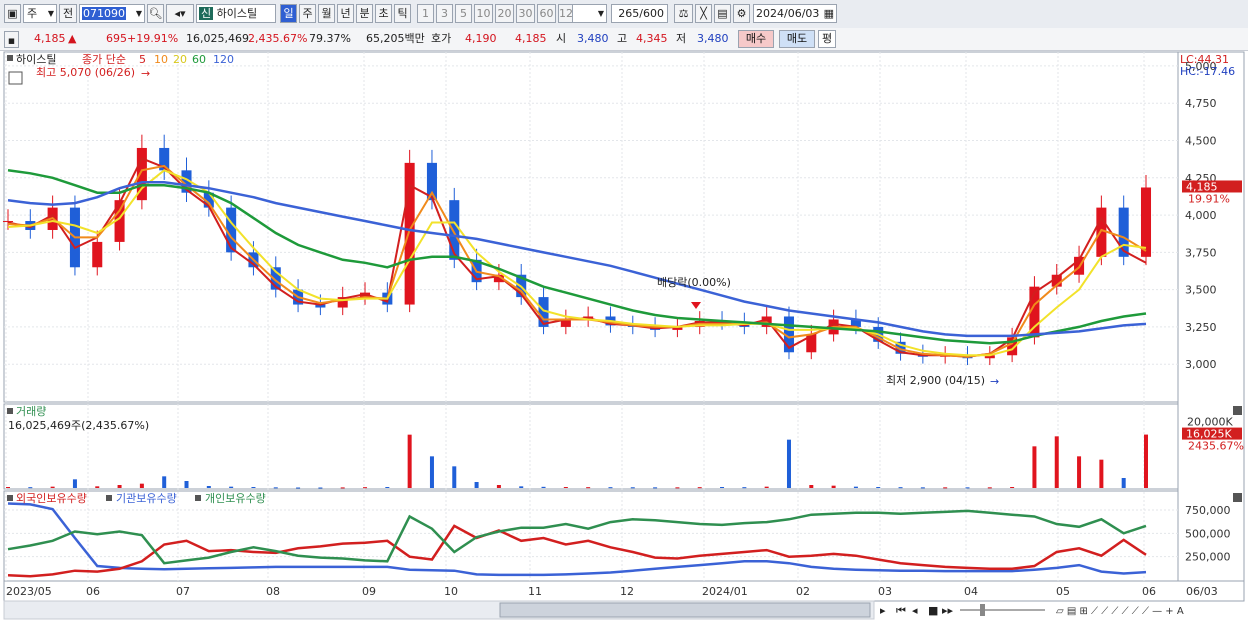  I want to click on scrollbar-thumb, so click(685, 610).